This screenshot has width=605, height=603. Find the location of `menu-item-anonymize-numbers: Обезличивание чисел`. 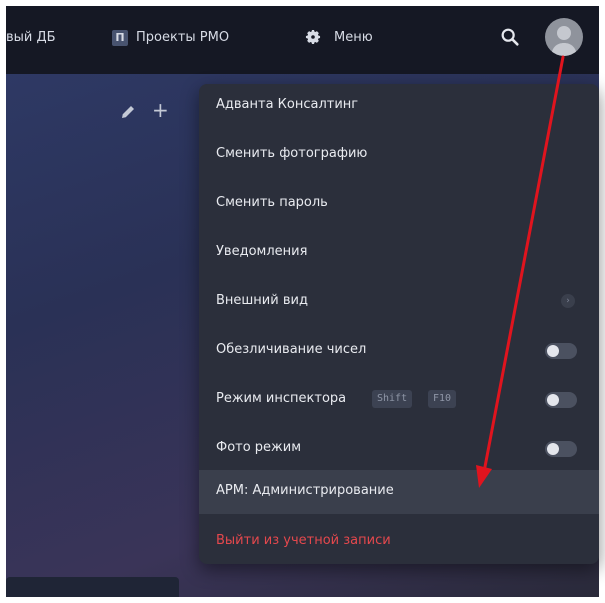

menu-item-anonymize-numbers: Обезличивание чисел is located at coordinates (399, 351).